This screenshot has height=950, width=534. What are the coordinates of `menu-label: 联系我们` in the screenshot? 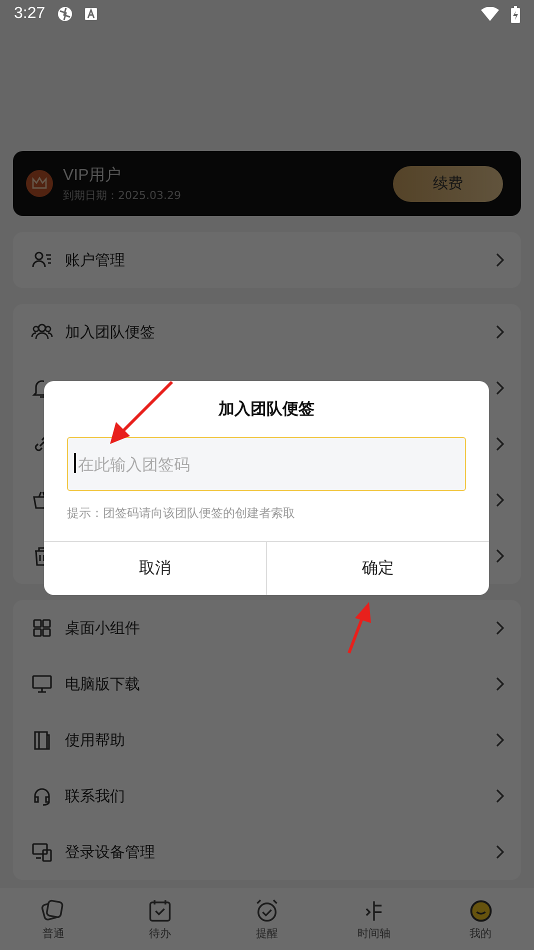 It's located at (95, 795).